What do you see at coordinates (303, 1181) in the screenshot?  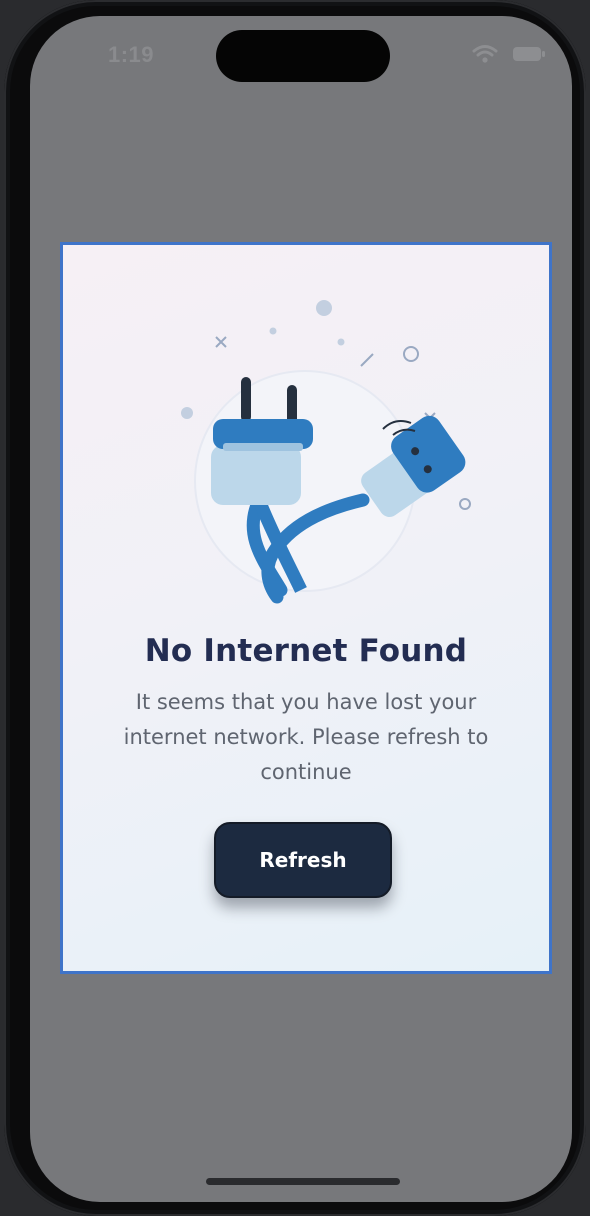 I see `home-indicator` at bounding box center [303, 1181].